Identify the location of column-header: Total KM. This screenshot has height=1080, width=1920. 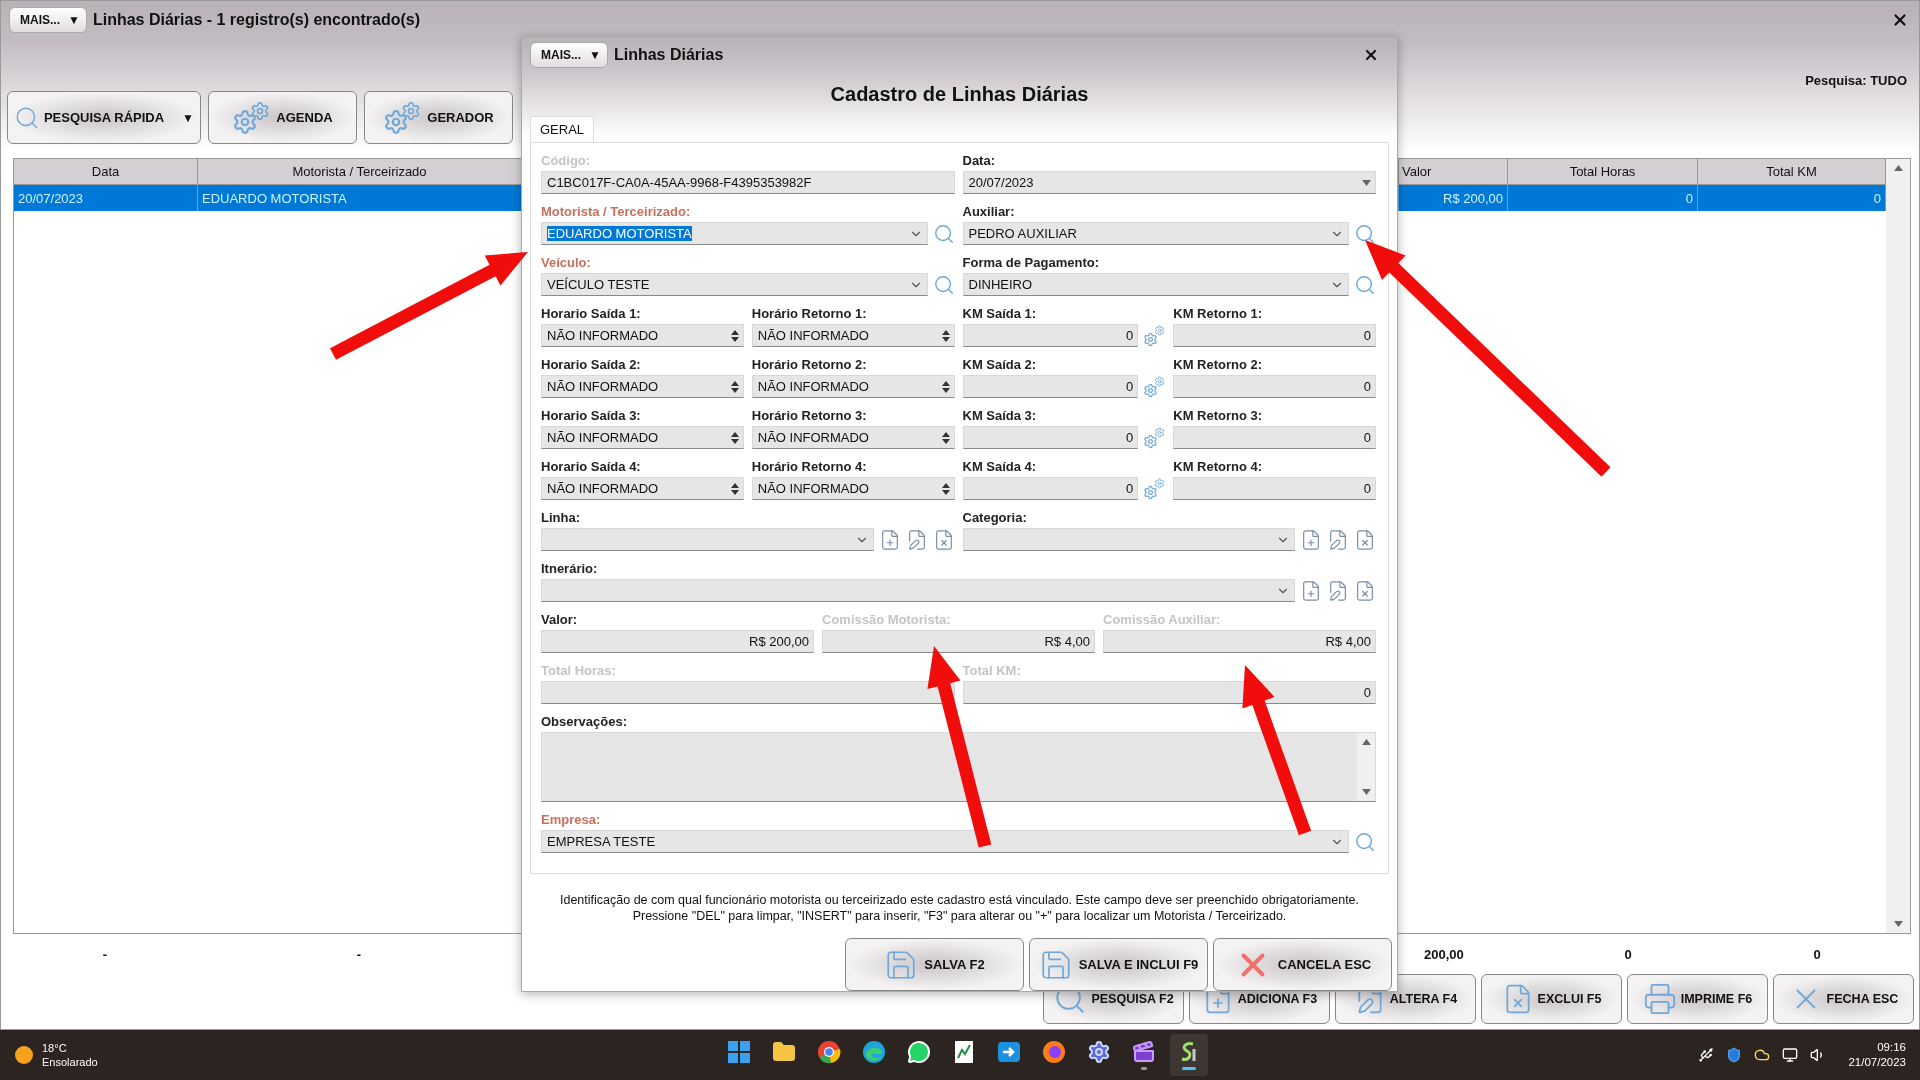
(1792, 172).